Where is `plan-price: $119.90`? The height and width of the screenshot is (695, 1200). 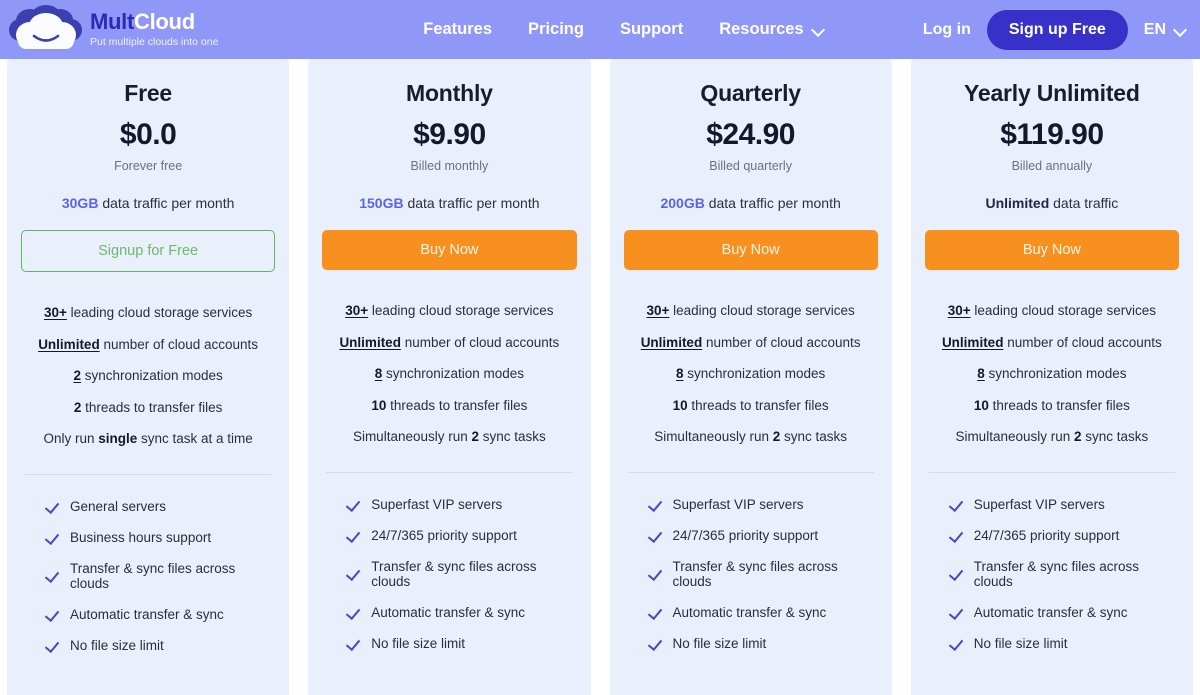
plan-price: $119.90 is located at coordinates (1052, 135).